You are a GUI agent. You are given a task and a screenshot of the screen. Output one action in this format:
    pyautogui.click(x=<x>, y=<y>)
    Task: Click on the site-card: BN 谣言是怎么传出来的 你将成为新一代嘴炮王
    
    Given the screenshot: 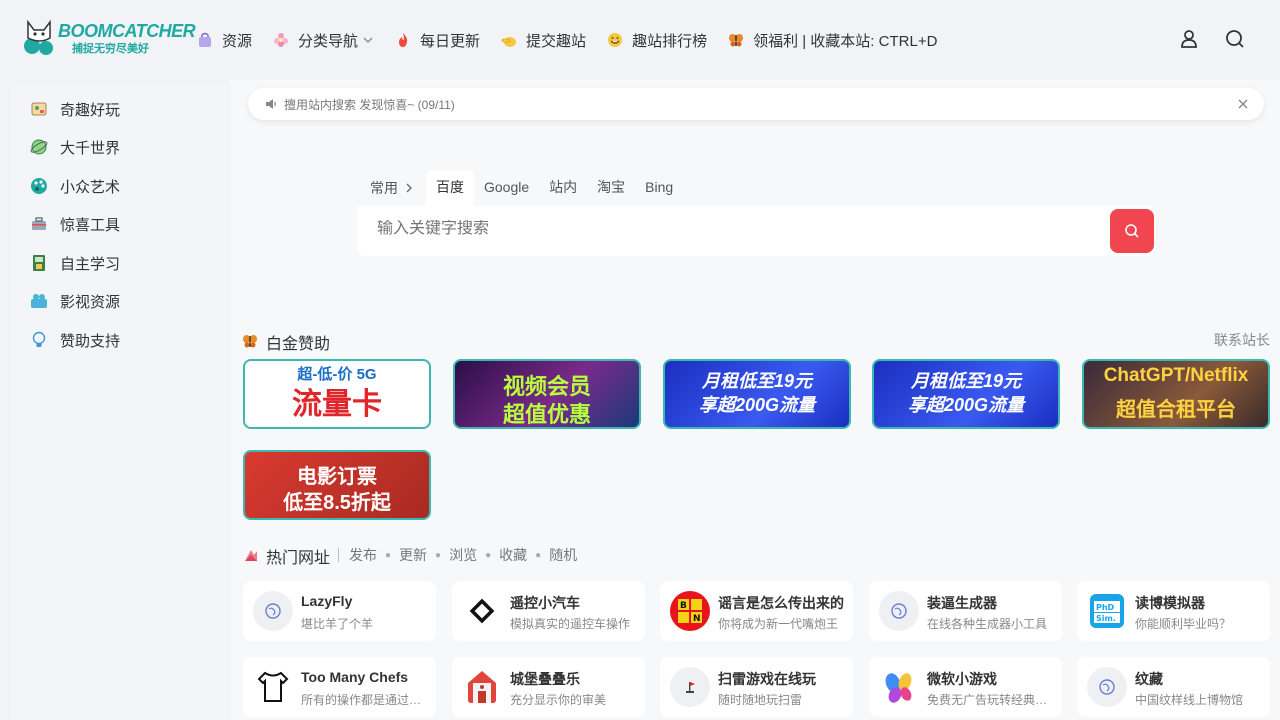 What is the action you would take?
    pyautogui.click(x=756, y=611)
    